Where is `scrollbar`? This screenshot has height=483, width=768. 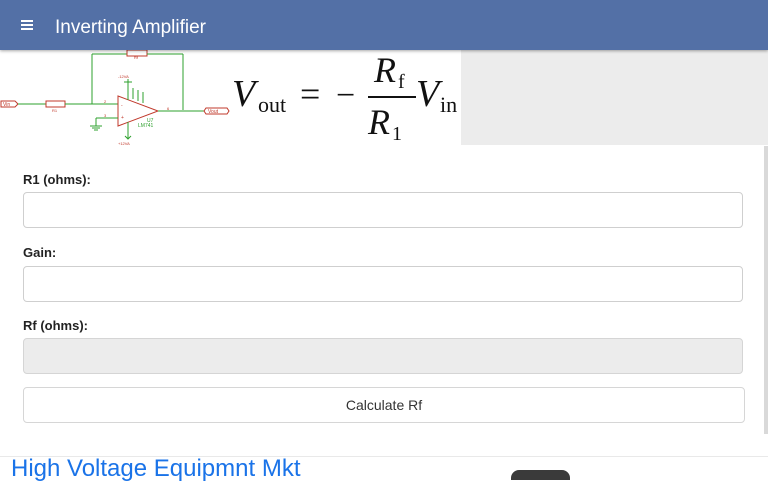
scrollbar is located at coordinates (766, 290).